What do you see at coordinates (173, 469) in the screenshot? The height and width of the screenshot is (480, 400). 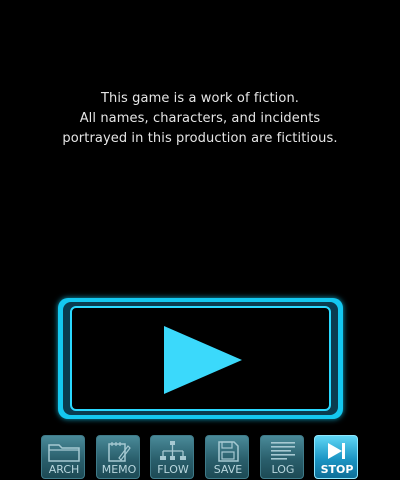 I see `flow-label: FLOW` at bounding box center [173, 469].